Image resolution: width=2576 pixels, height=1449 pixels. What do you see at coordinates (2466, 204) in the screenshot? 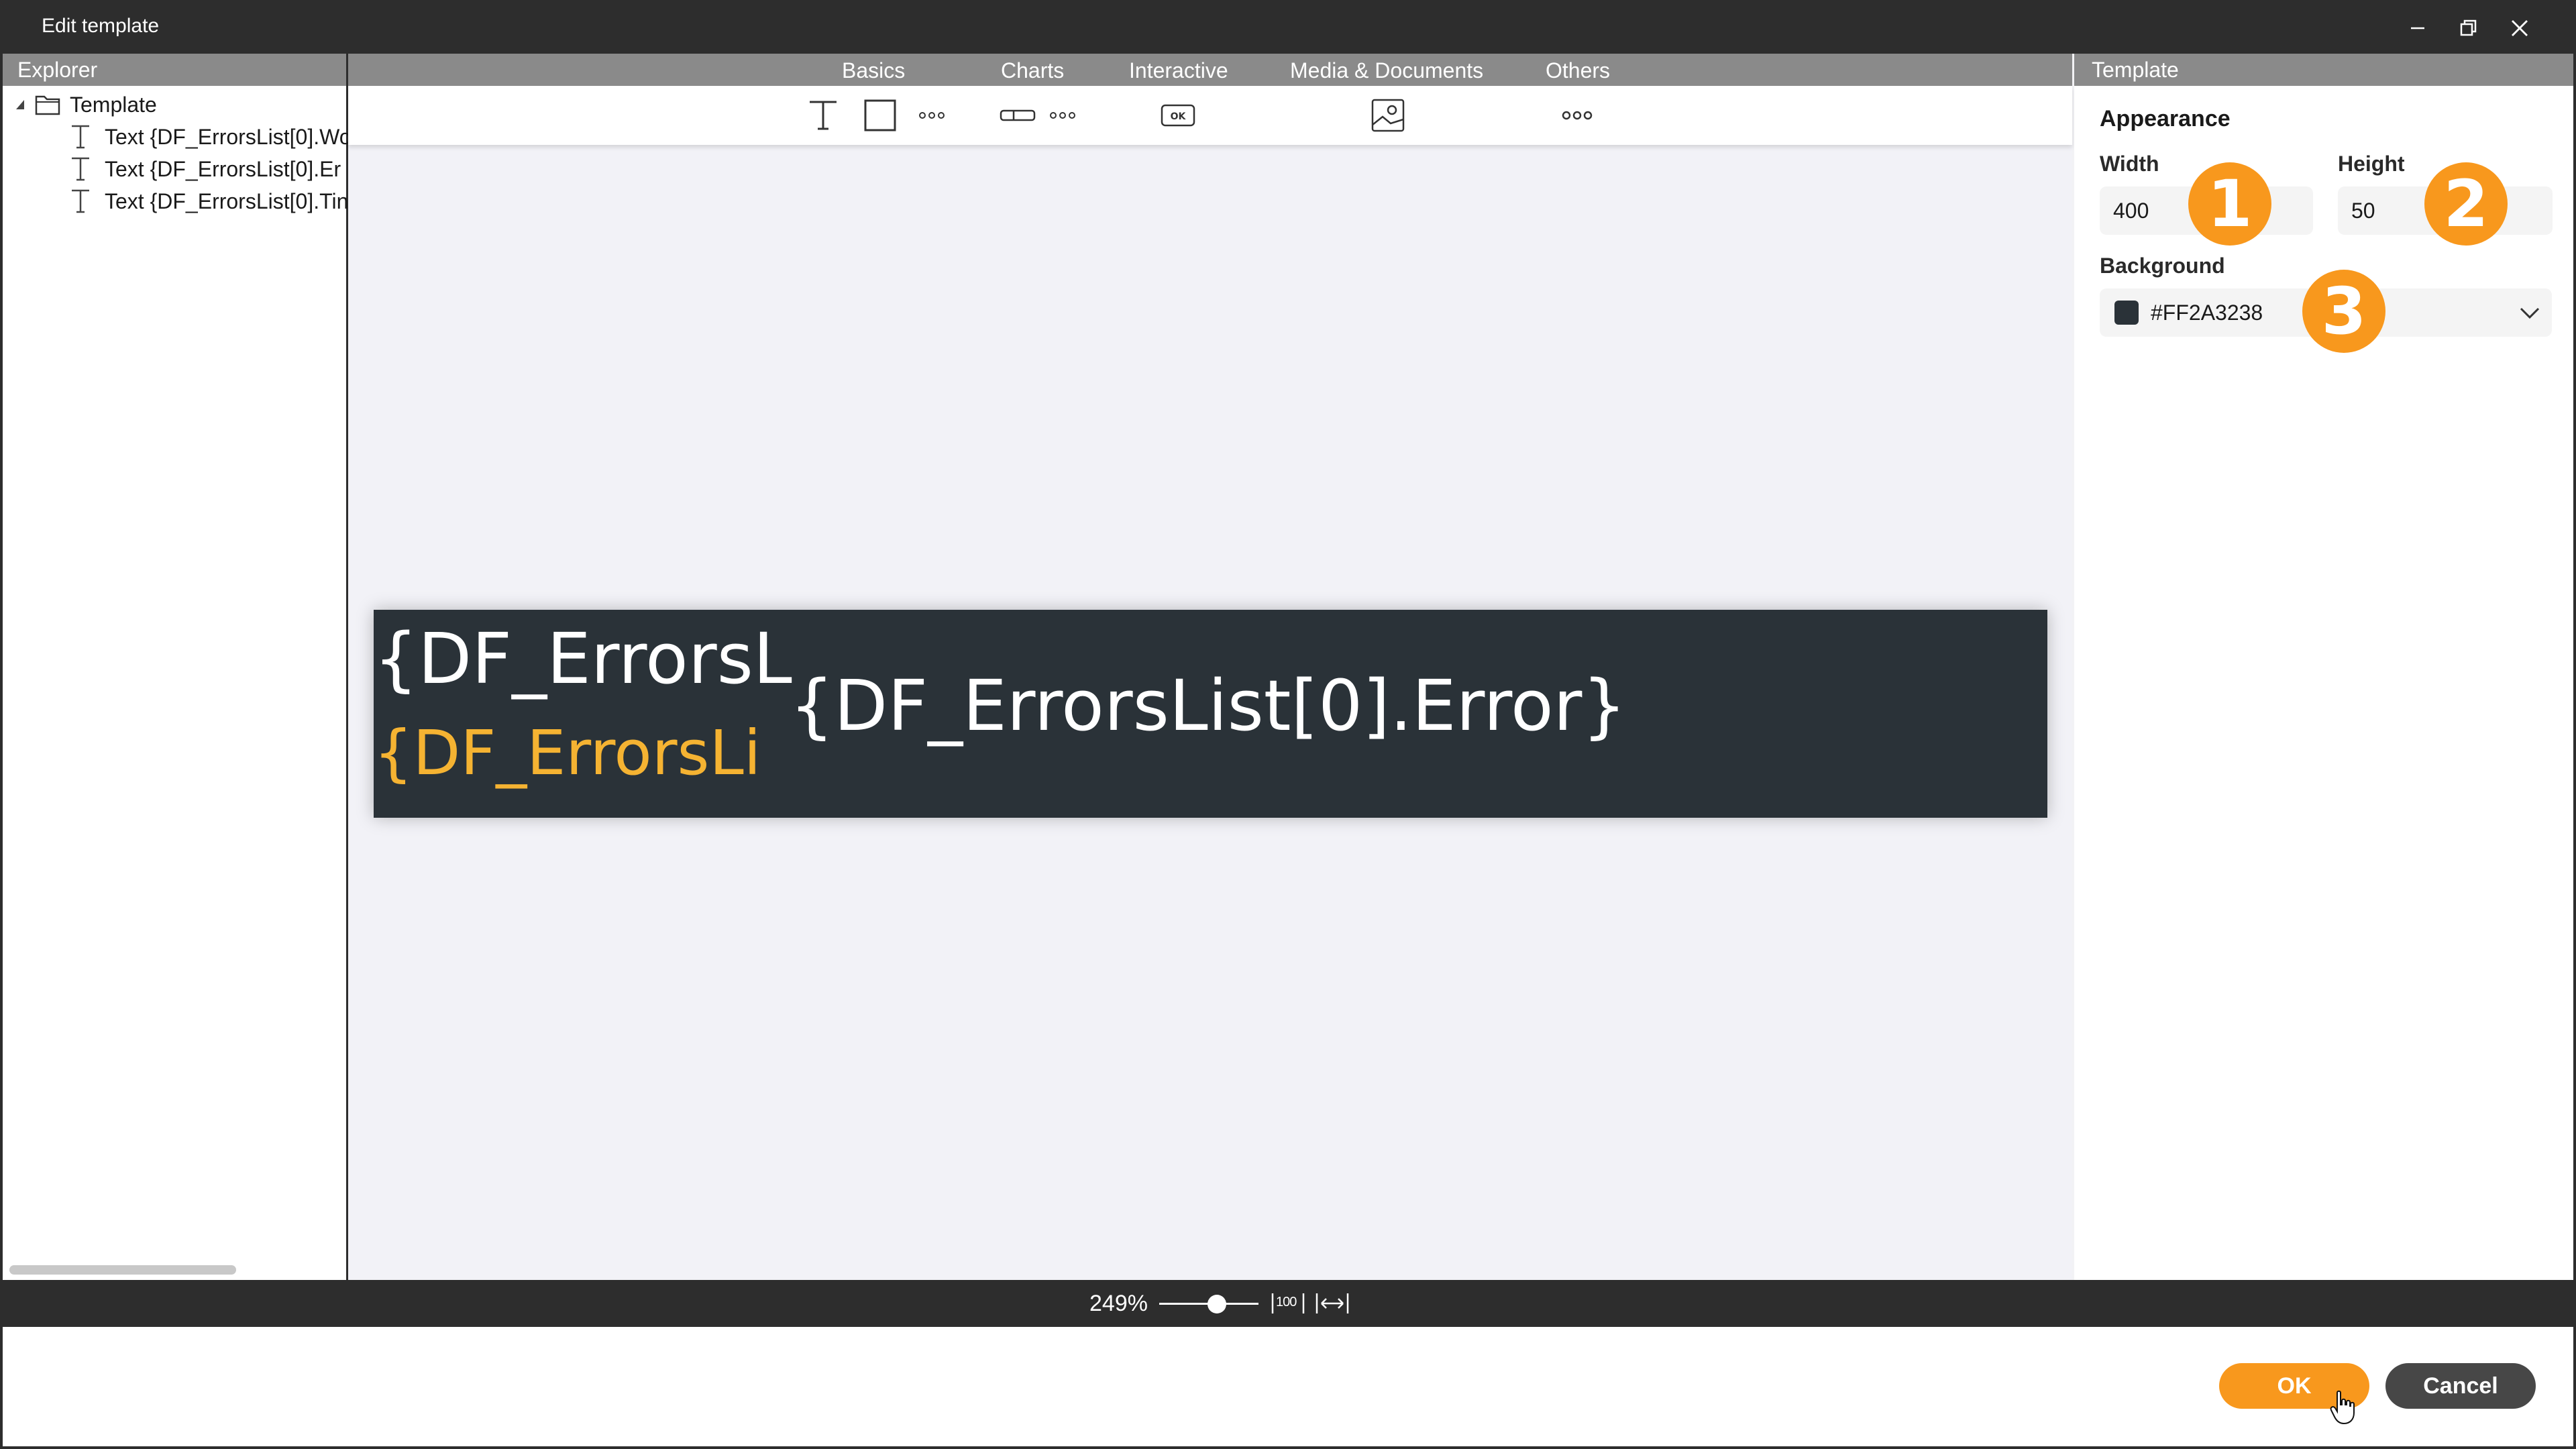
I see `callout-badge-2: 2` at bounding box center [2466, 204].